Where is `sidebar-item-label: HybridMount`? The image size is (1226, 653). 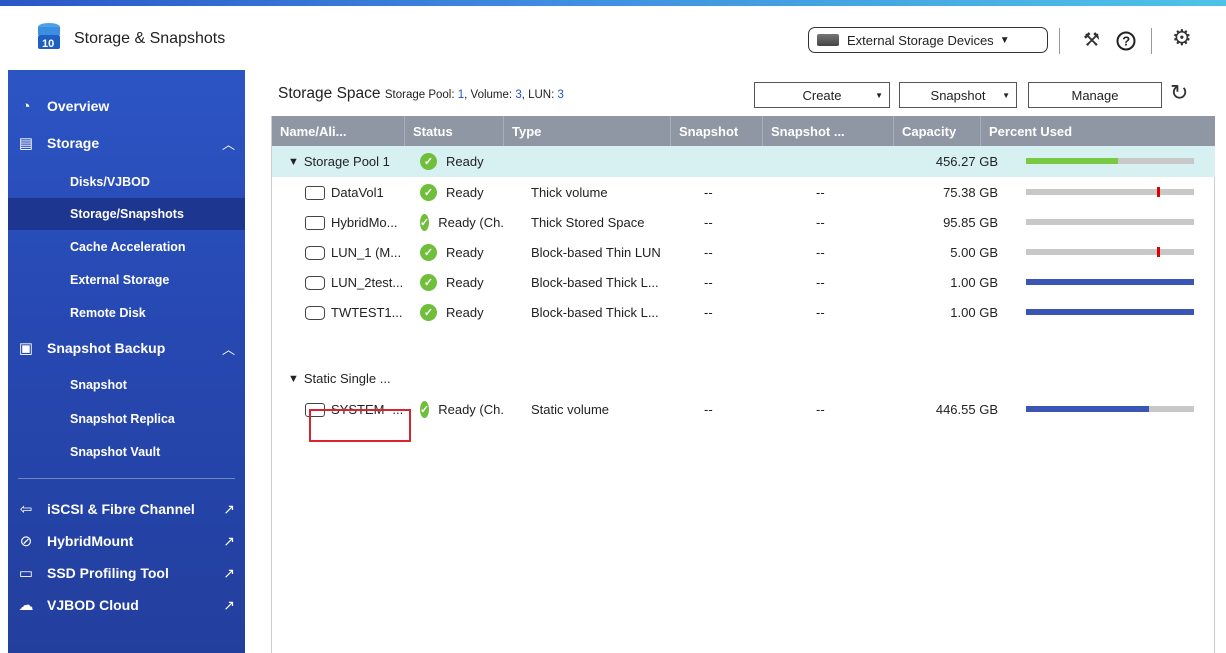 sidebar-item-label: HybridMount is located at coordinates (90, 541).